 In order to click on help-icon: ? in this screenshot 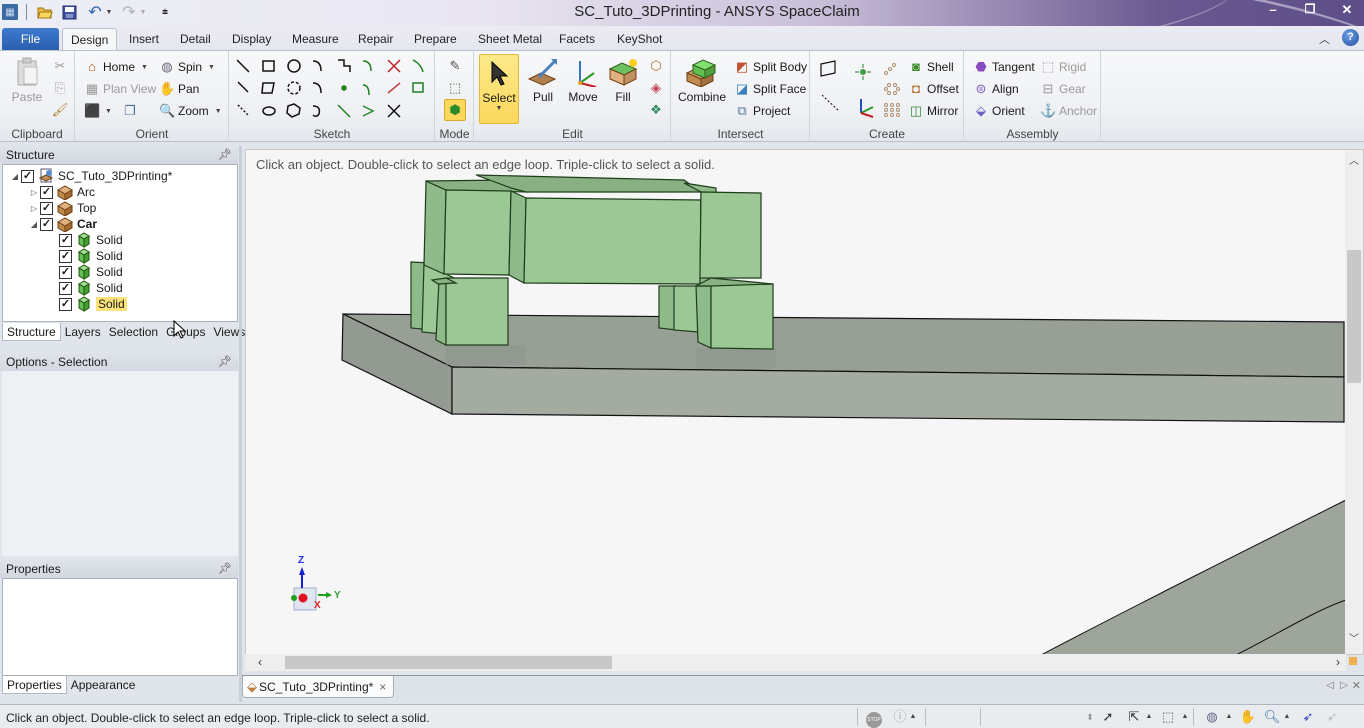, I will do `click(1350, 37)`.